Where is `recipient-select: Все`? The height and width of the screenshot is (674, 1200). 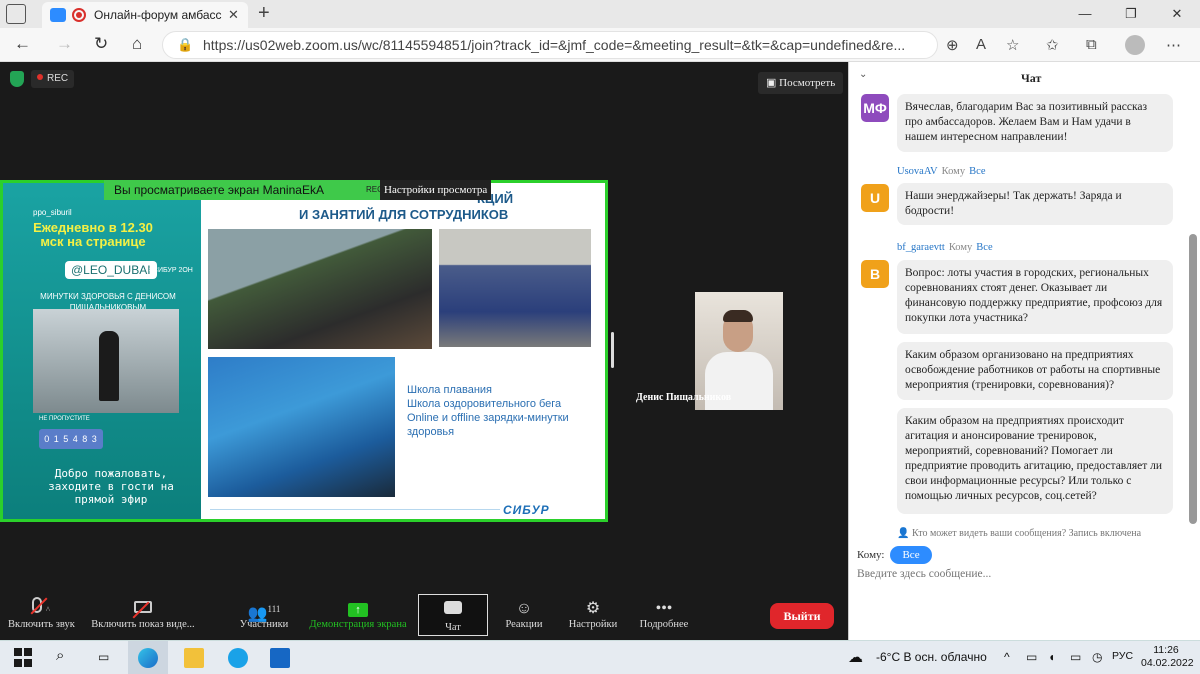
recipient-select: Все is located at coordinates (911, 555).